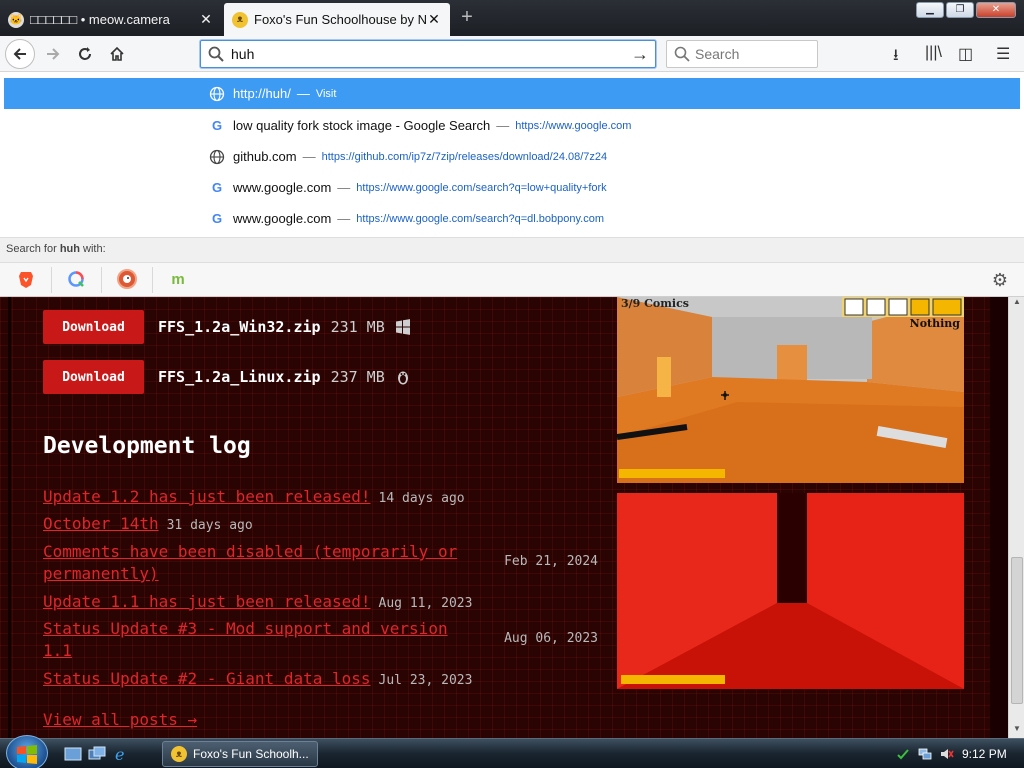 The image size is (1024, 768). Describe the element at coordinates (147, 446) in the screenshot. I see `development-log-heading: Development log` at that location.